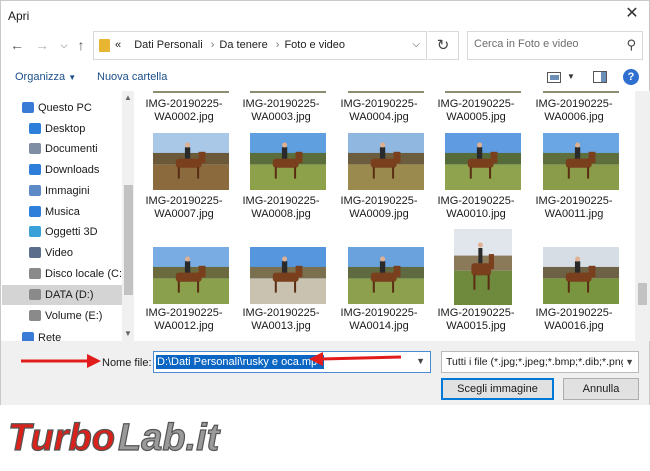  Describe the element at coordinates (281, 214) in the screenshot. I see `file-name-line: WA0008.jpg` at that location.